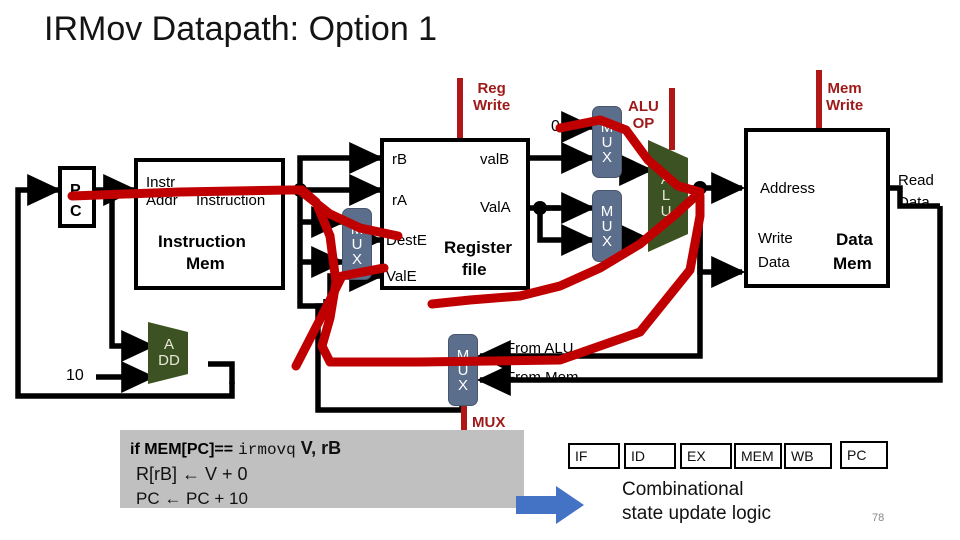 The height and width of the screenshot is (540, 960). What do you see at coordinates (491, 88) in the screenshot?
I see `reg-write-label-line1: Reg` at bounding box center [491, 88].